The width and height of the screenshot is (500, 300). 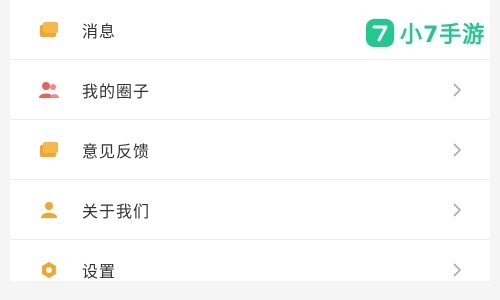 What do you see at coordinates (380, 33) in the screenshot?
I see `watermark-7-icon` at bounding box center [380, 33].